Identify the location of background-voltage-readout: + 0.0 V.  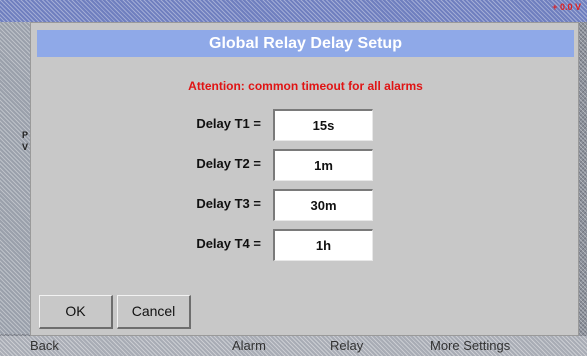
(566, 7).